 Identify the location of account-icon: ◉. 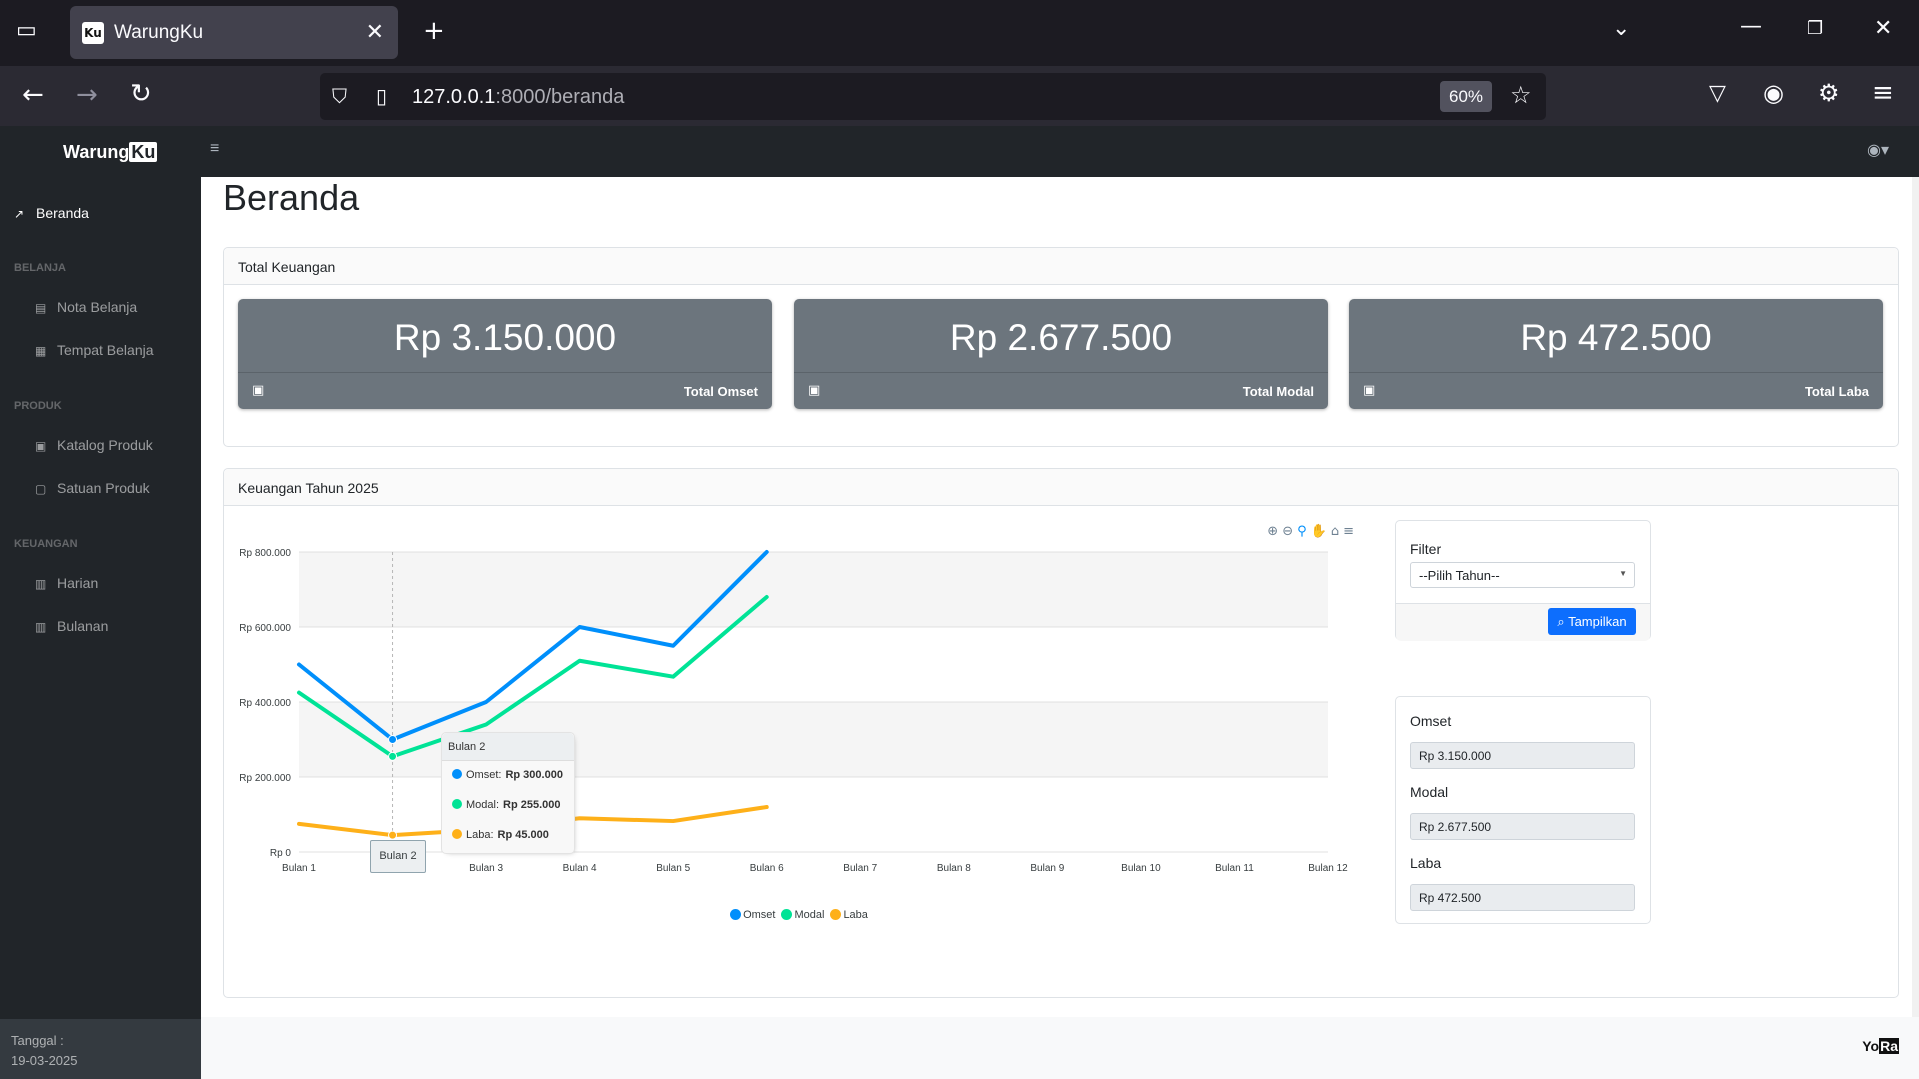
(1773, 93).